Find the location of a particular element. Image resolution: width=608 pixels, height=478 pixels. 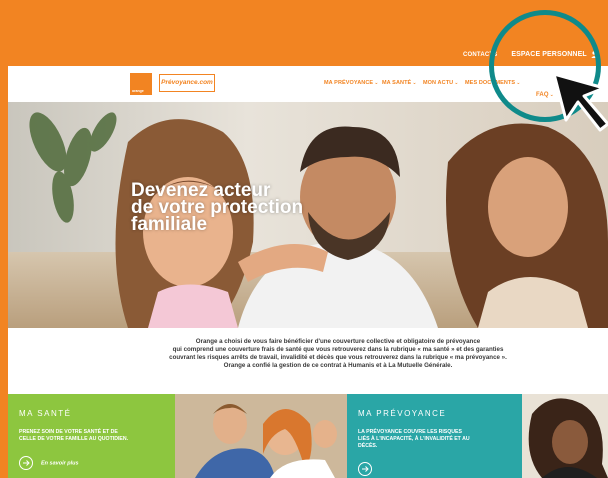

card-title: MA PRÉVOYANCE is located at coordinates (402, 413).